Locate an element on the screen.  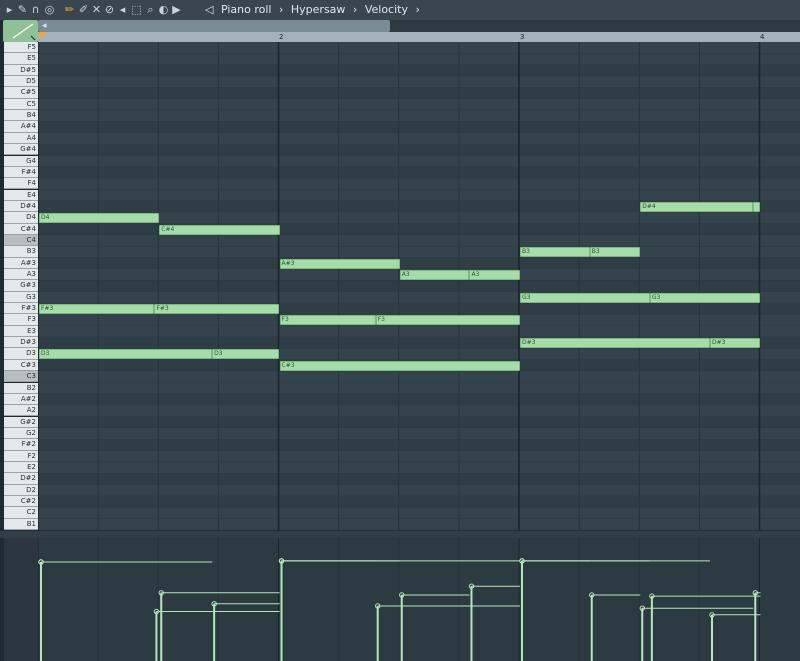
piano-key-csharp2: C#2 is located at coordinates (21, 502).